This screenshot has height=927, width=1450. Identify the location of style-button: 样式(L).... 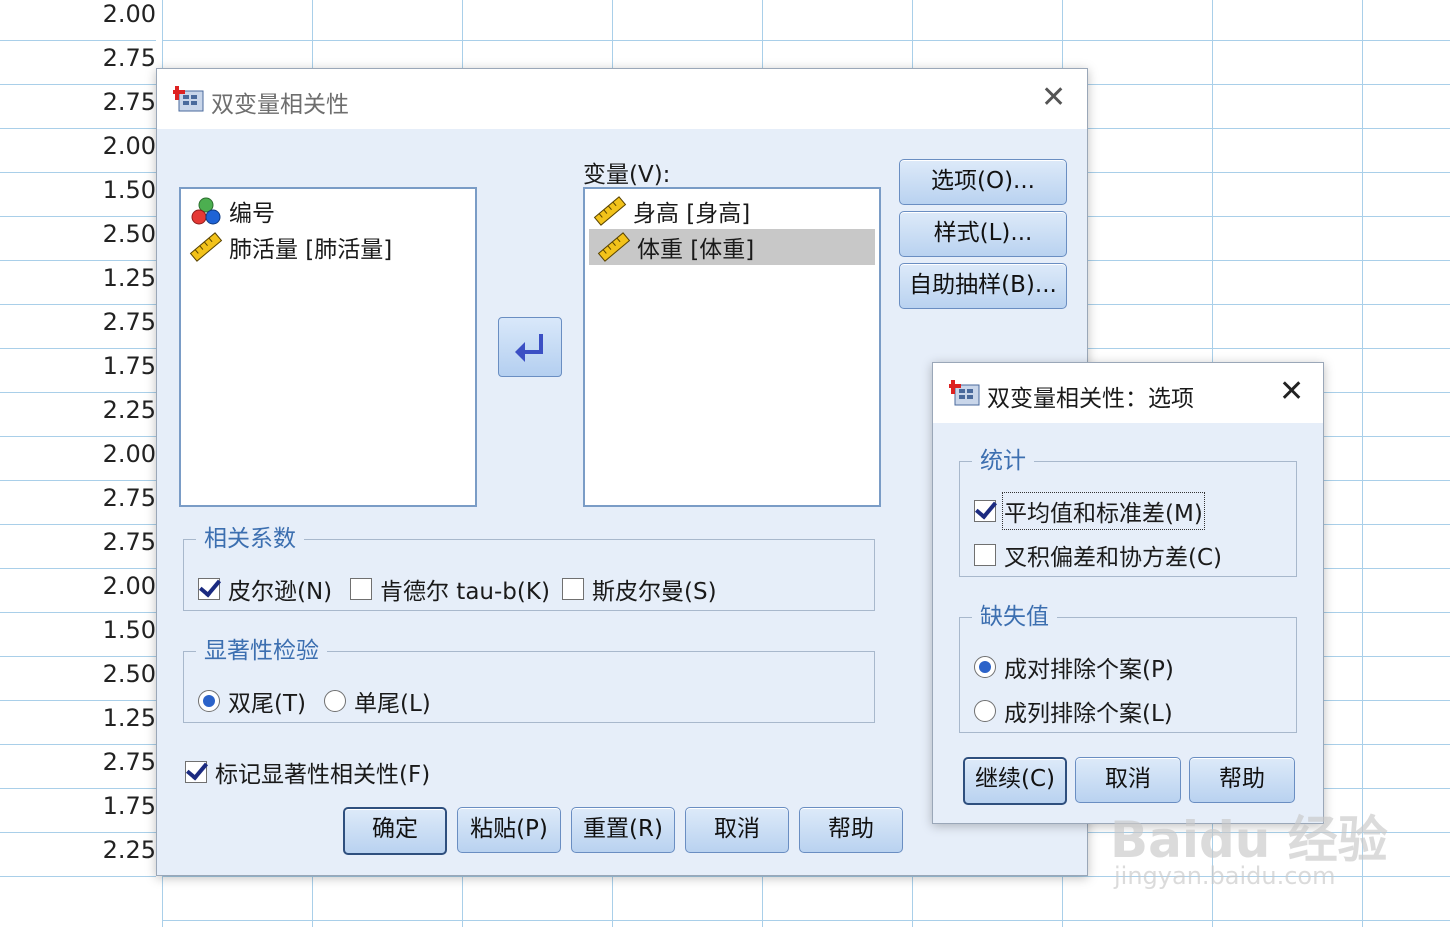
(983, 234).